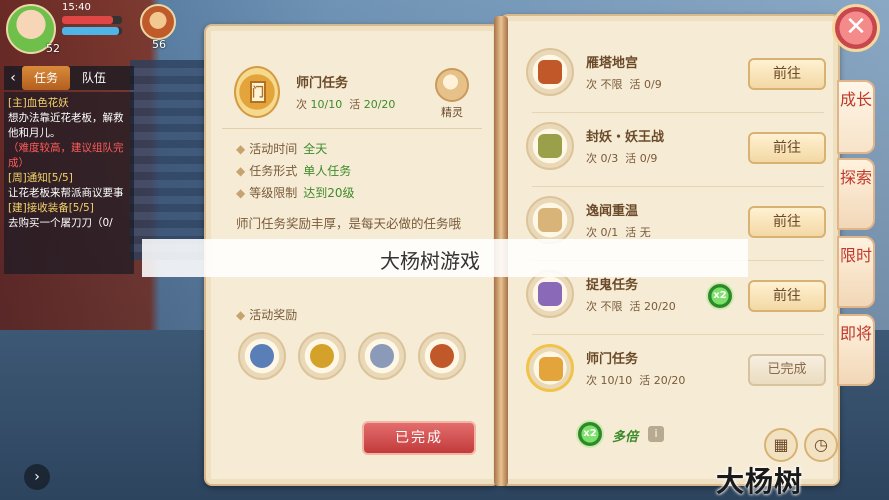 The height and width of the screenshot is (500, 889). What do you see at coordinates (625, 137) in the screenshot?
I see `activity-name: 封妖・妖王战` at bounding box center [625, 137].